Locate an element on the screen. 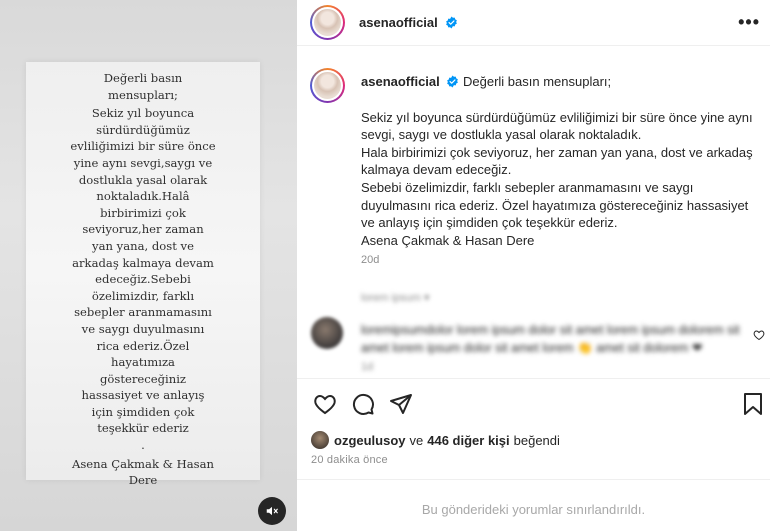 The width and height of the screenshot is (770, 531). statement-line: seviyoruz,her zaman is located at coordinates (143, 229).